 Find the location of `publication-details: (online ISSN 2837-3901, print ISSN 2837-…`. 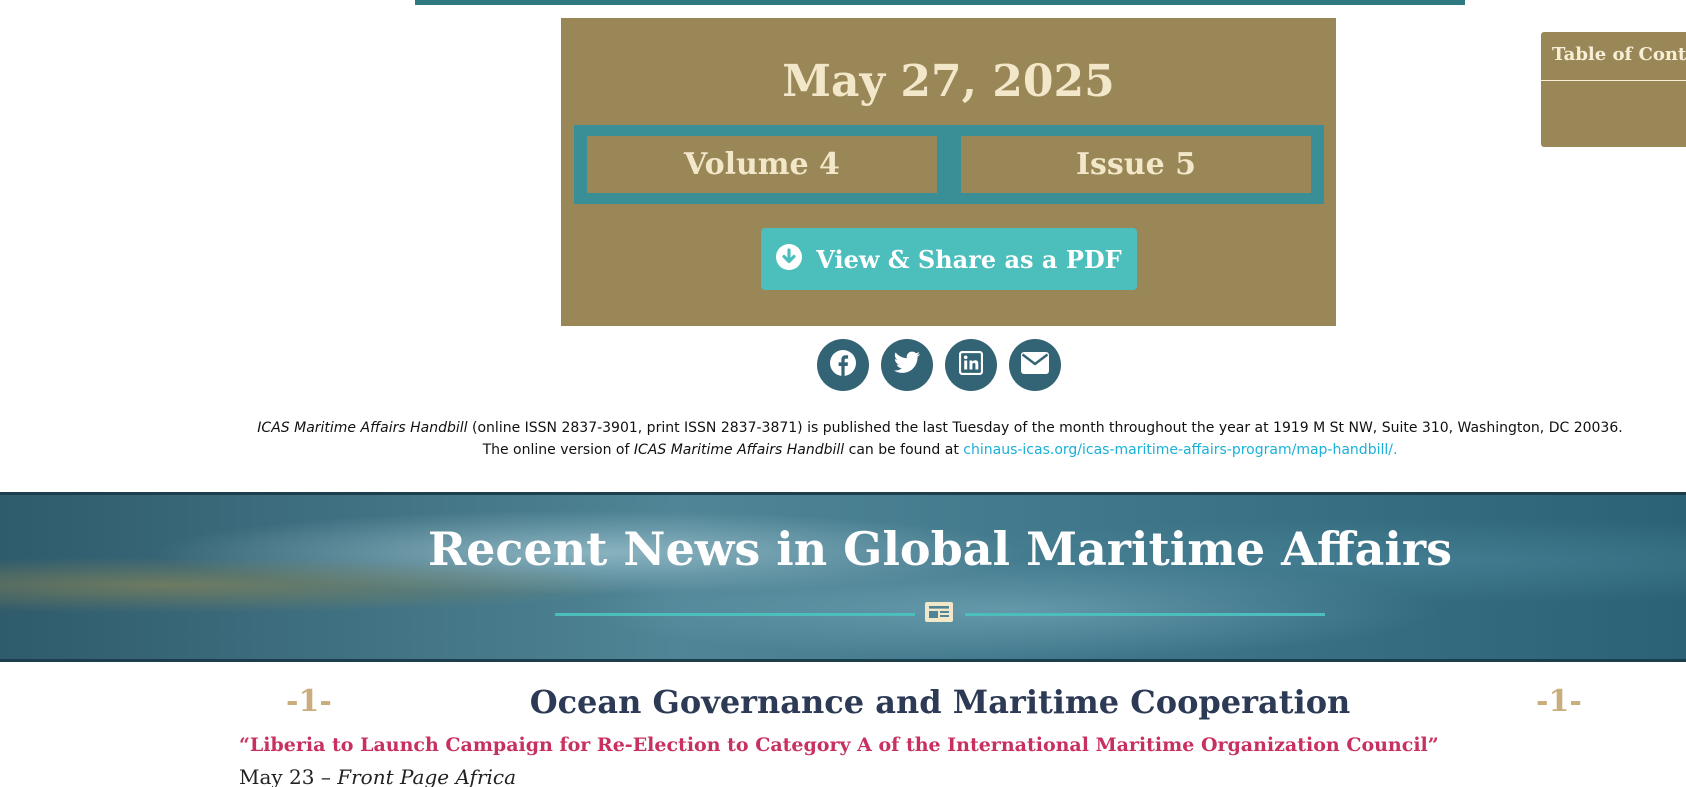

publication-details: (online ISSN 2837-3901, print ISSN 2837-… is located at coordinates (1045, 428).